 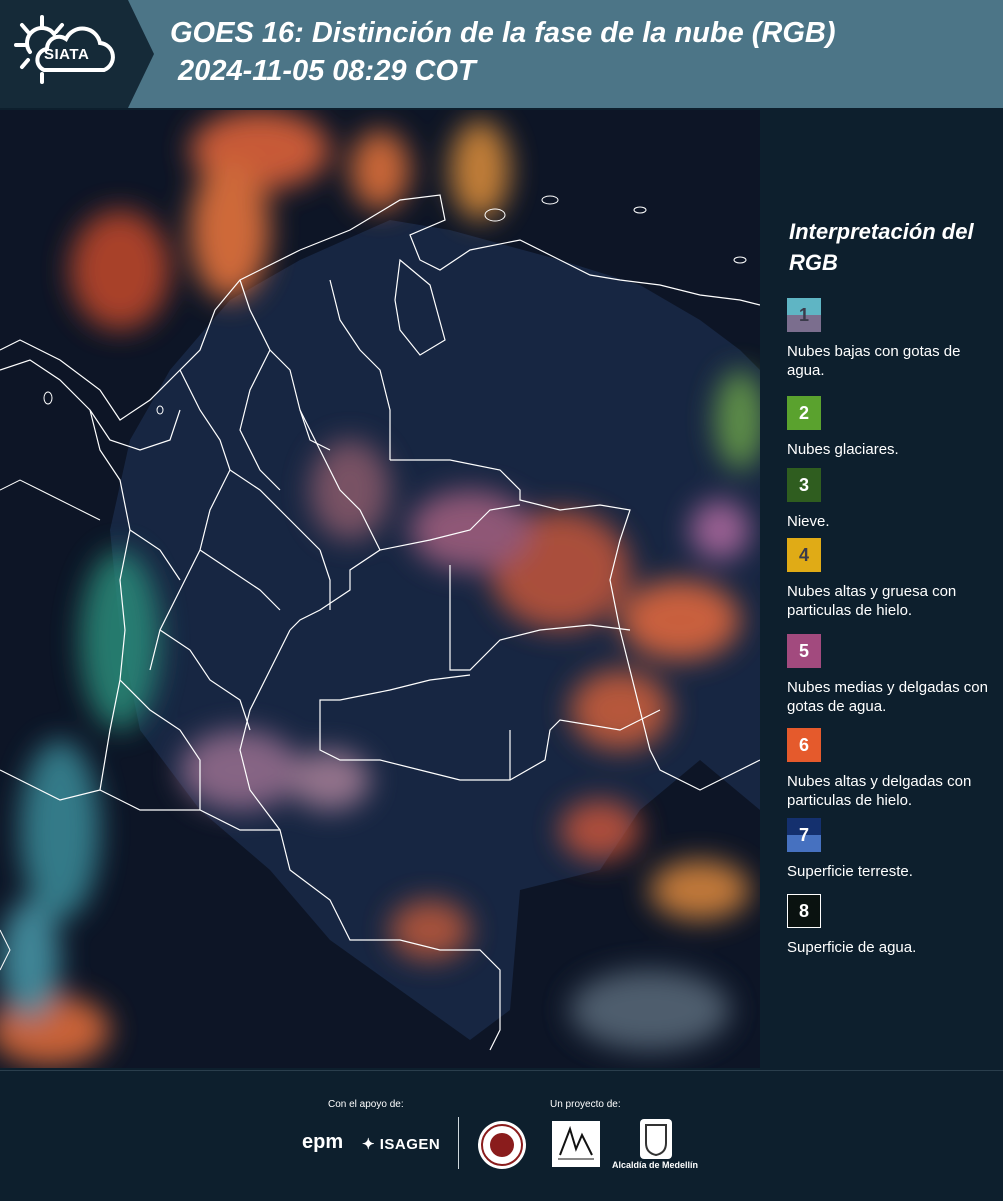 I want to click on legend-label-7: Superficie terreste., so click(x=850, y=871).